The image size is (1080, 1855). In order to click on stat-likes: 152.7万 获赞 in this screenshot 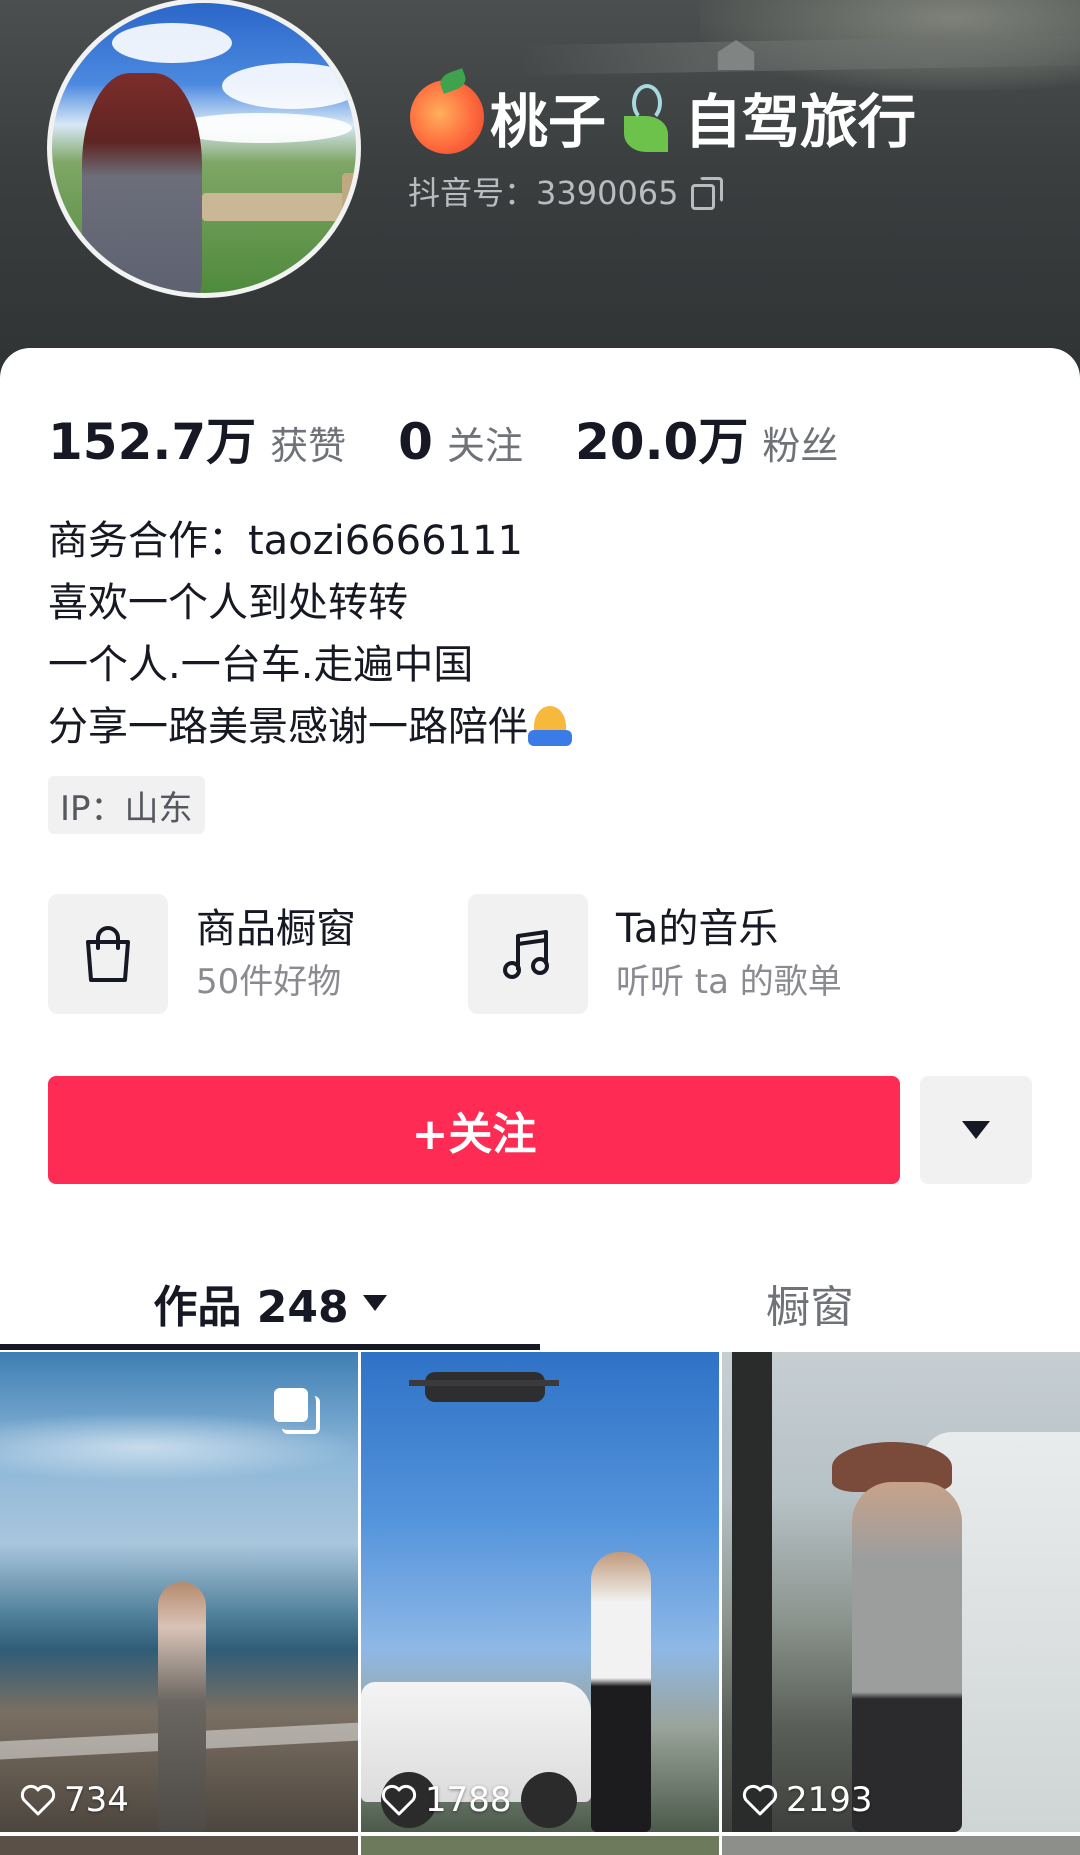, I will do `click(197, 438)`.